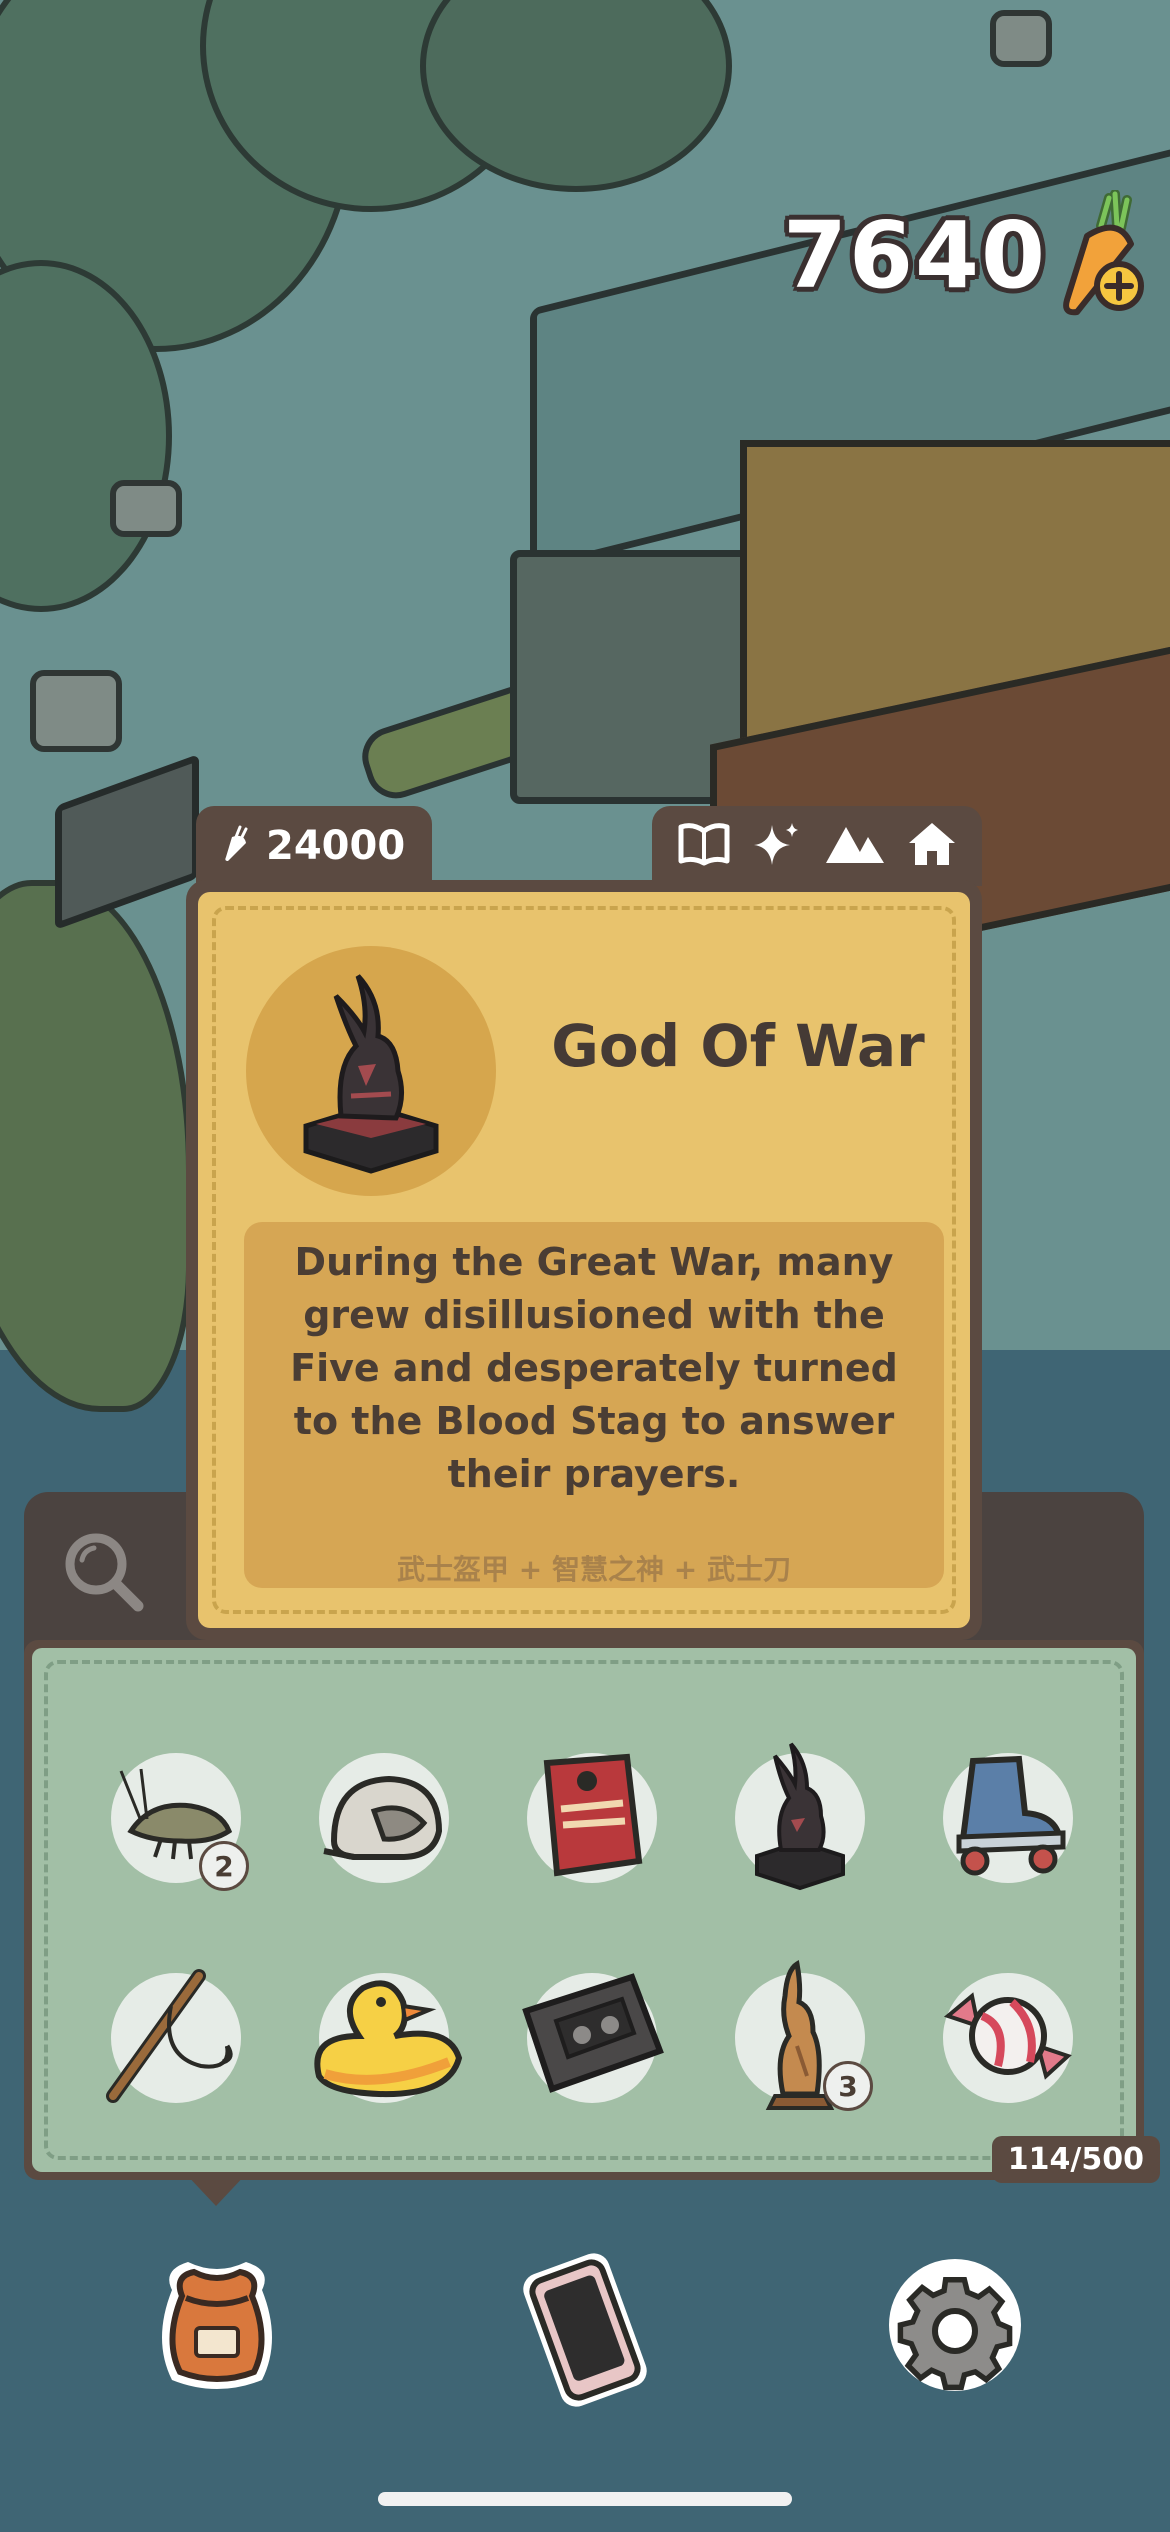 The image size is (1170, 2532). What do you see at coordinates (1075, 2159) in the screenshot?
I see `inventory-count: 114/500` at bounding box center [1075, 2159].